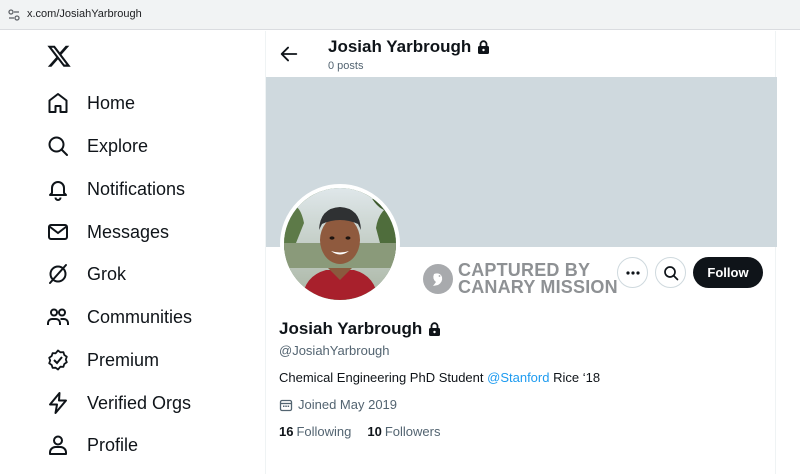 This screenshot has width=800, height=474. What do you see at coordinates (111, 102) in the screenshot?
I see `sidebar-item-label: Home` at bounding box center [111, 102].